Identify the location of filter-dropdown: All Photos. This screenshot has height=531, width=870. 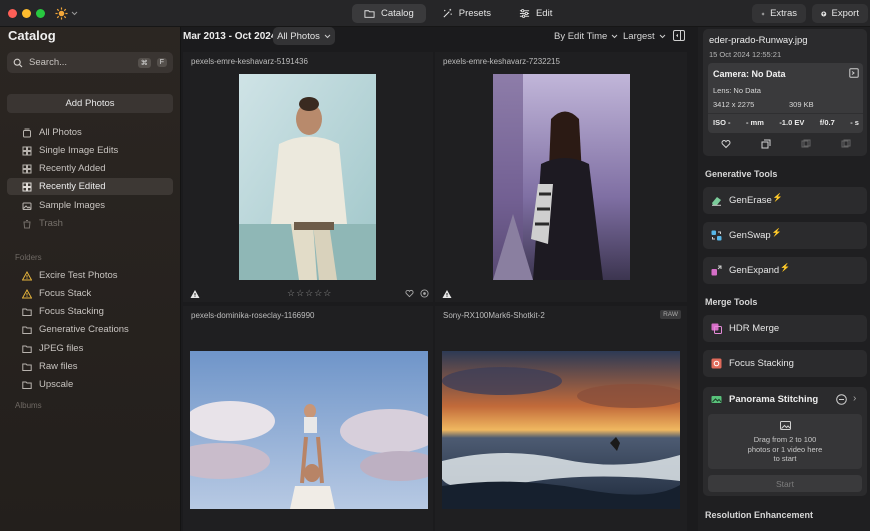
(304, 36).